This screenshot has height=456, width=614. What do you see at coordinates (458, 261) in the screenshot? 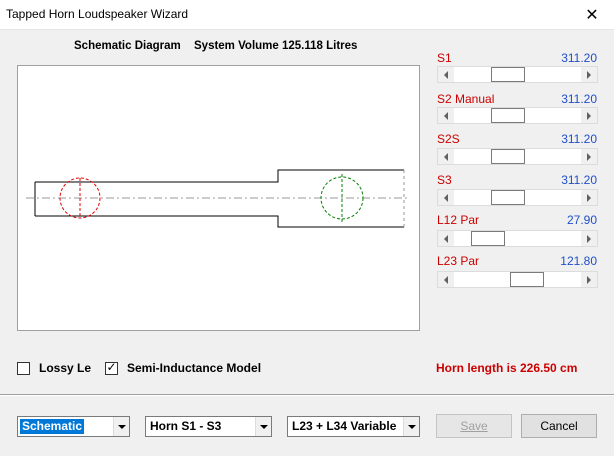
I see `param-label-l23: L23 Par` at bounding box center [458, 261].